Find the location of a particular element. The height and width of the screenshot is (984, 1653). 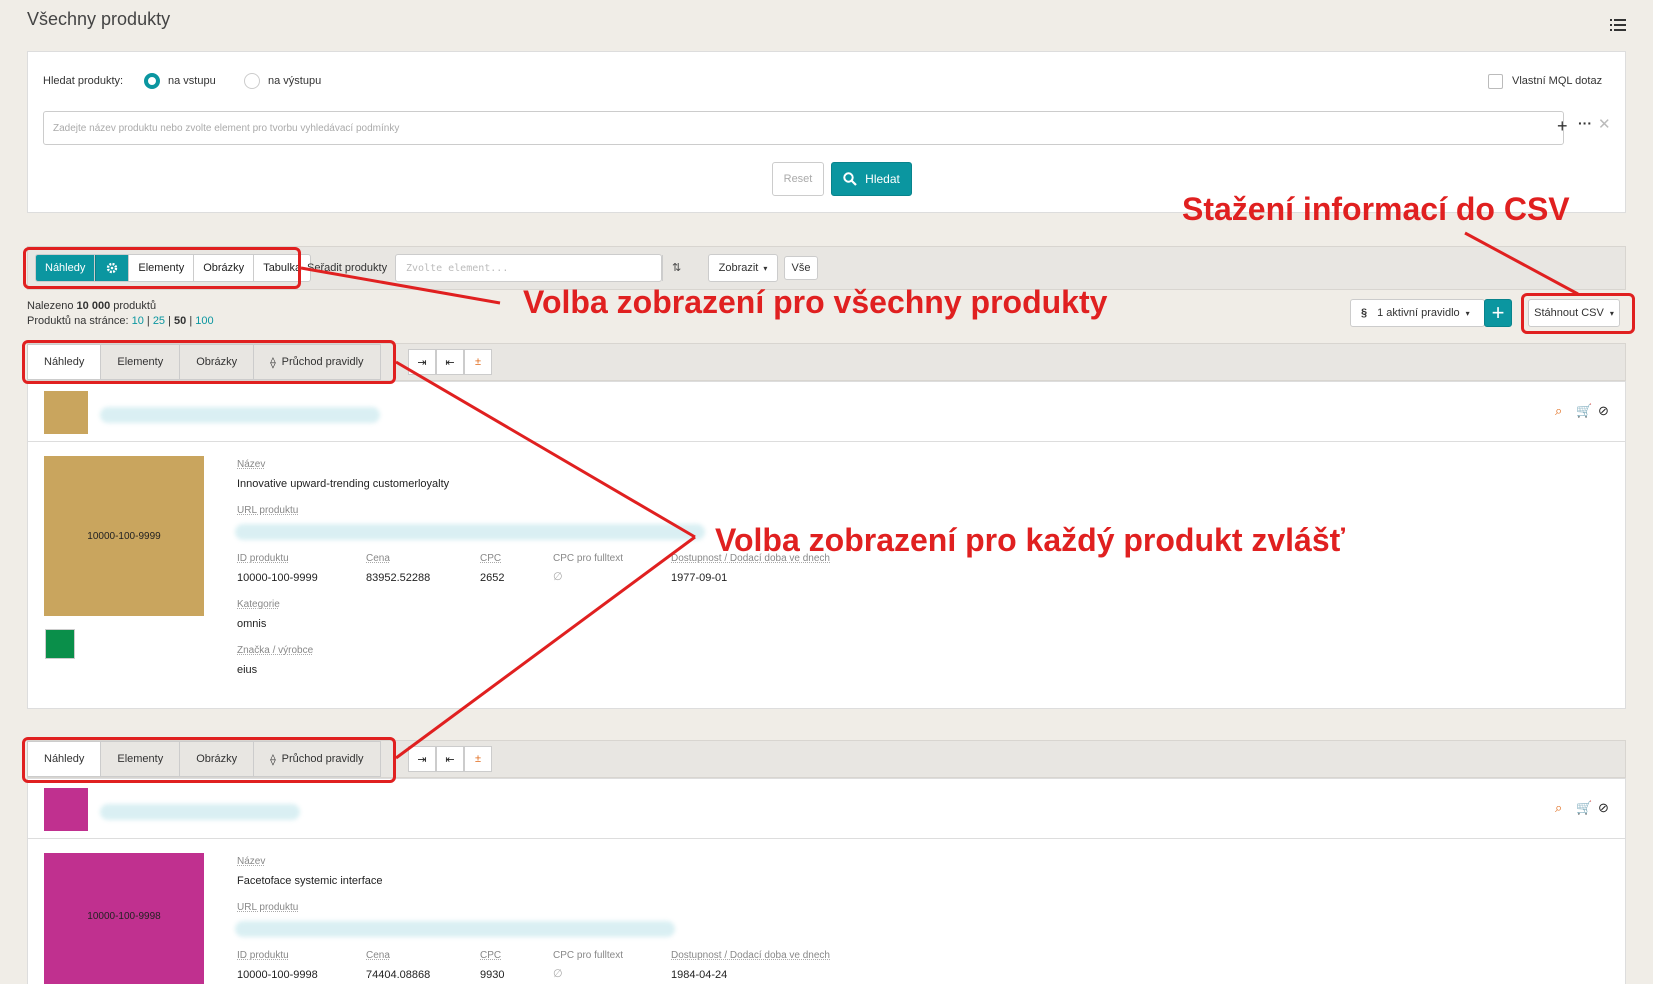

annotation-each-product: Volba zobrazení pro každý produkt zvlášť is located at coordinates (1030, 540).